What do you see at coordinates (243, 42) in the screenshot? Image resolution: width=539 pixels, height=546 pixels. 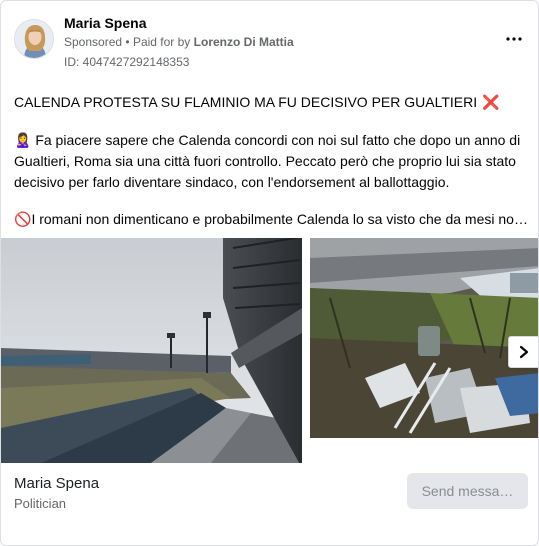 I see `payer-name: Lorenzo Di Mattia` at bounding box center [243, 42].